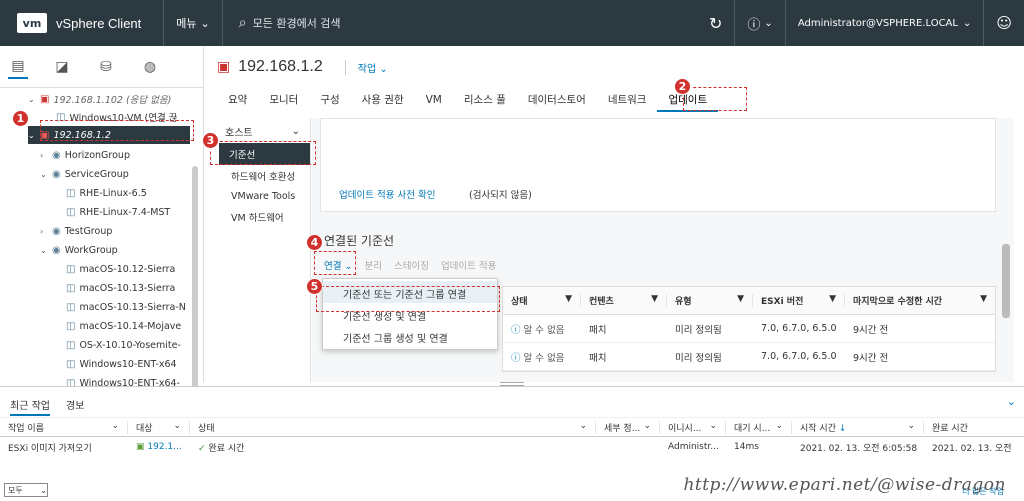  I want to click on host-disconnected-icon: ▣, so click(45, 99).